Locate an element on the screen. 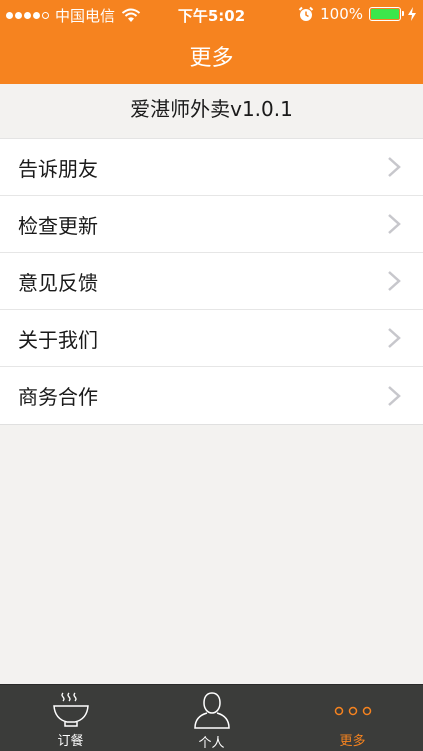 The width and height of the screenshot is (423, 751). page-title: 更多 is located at coordinates (211, 58).